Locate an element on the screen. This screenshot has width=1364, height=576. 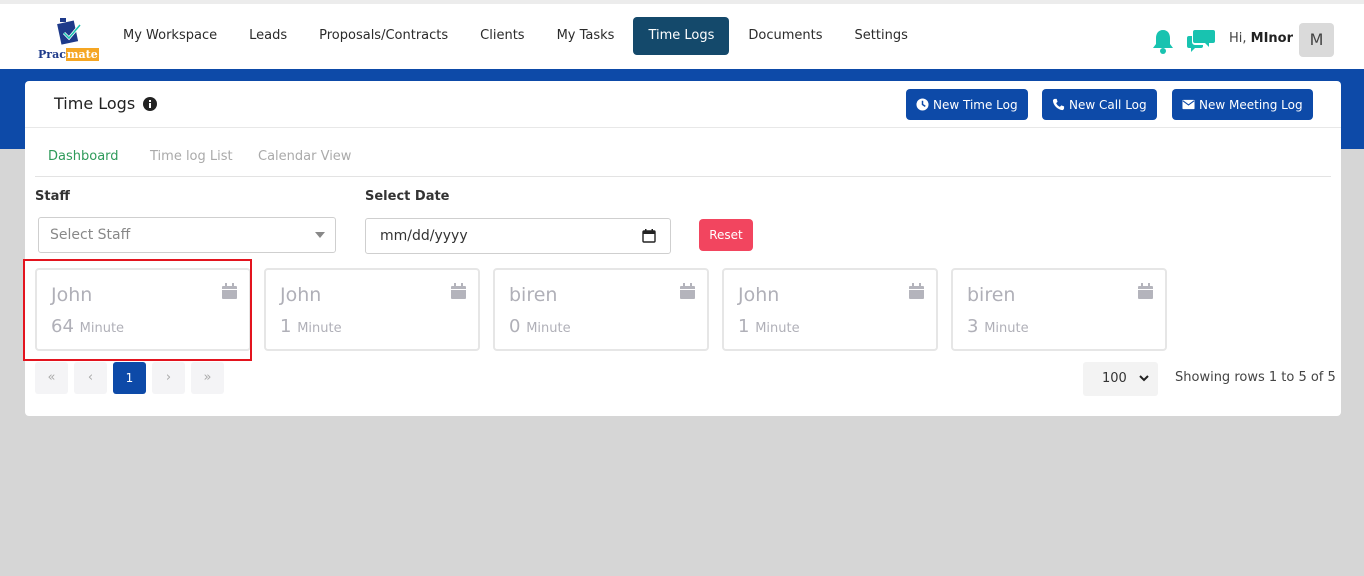
logo-icon is located at coordinates (69, 31).